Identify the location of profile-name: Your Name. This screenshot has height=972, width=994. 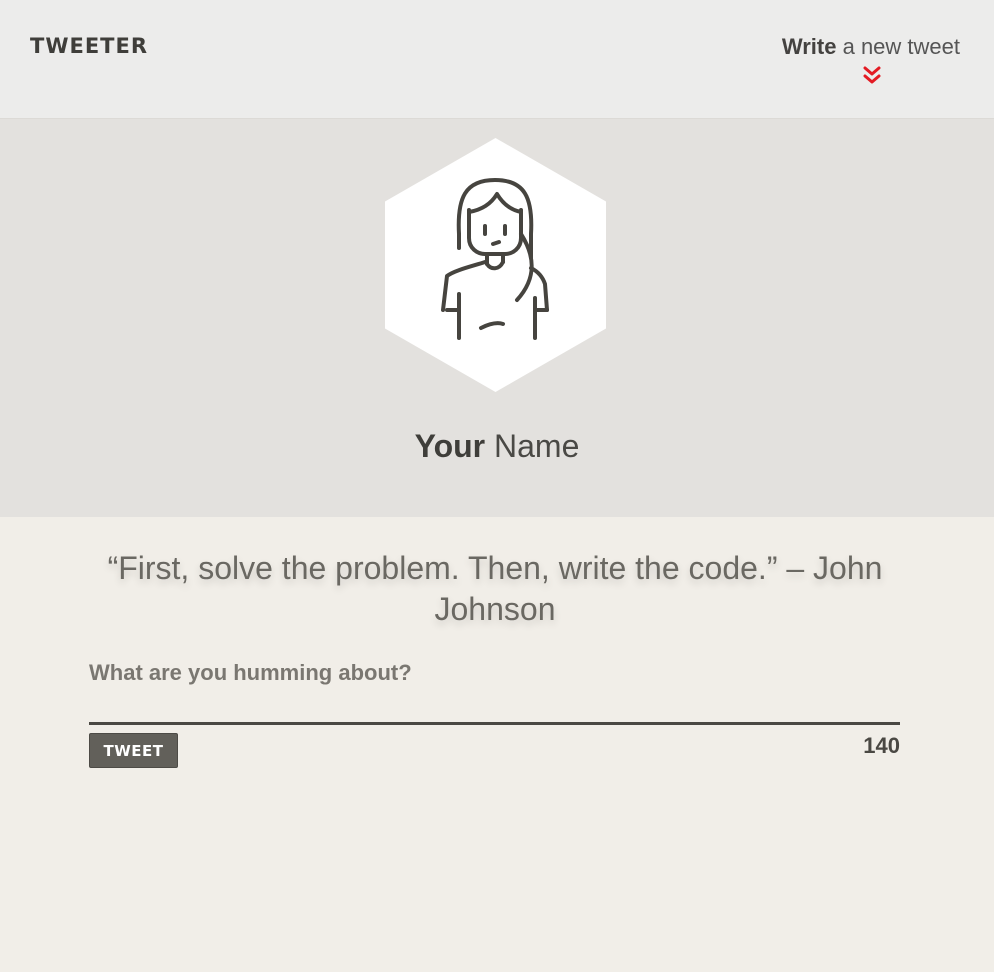
(497, 446).